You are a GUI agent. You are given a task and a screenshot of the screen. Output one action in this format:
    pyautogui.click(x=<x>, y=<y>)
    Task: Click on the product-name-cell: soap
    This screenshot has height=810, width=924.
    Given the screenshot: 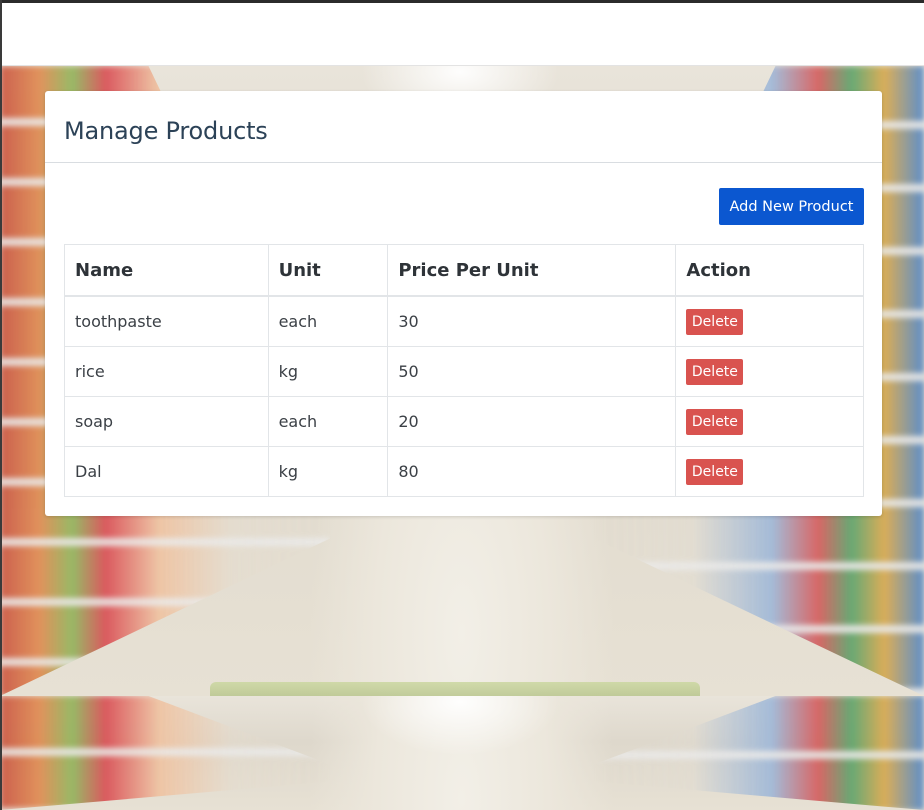 What is the action you would take?
    pyautogui.click(x=166, y=421)
    